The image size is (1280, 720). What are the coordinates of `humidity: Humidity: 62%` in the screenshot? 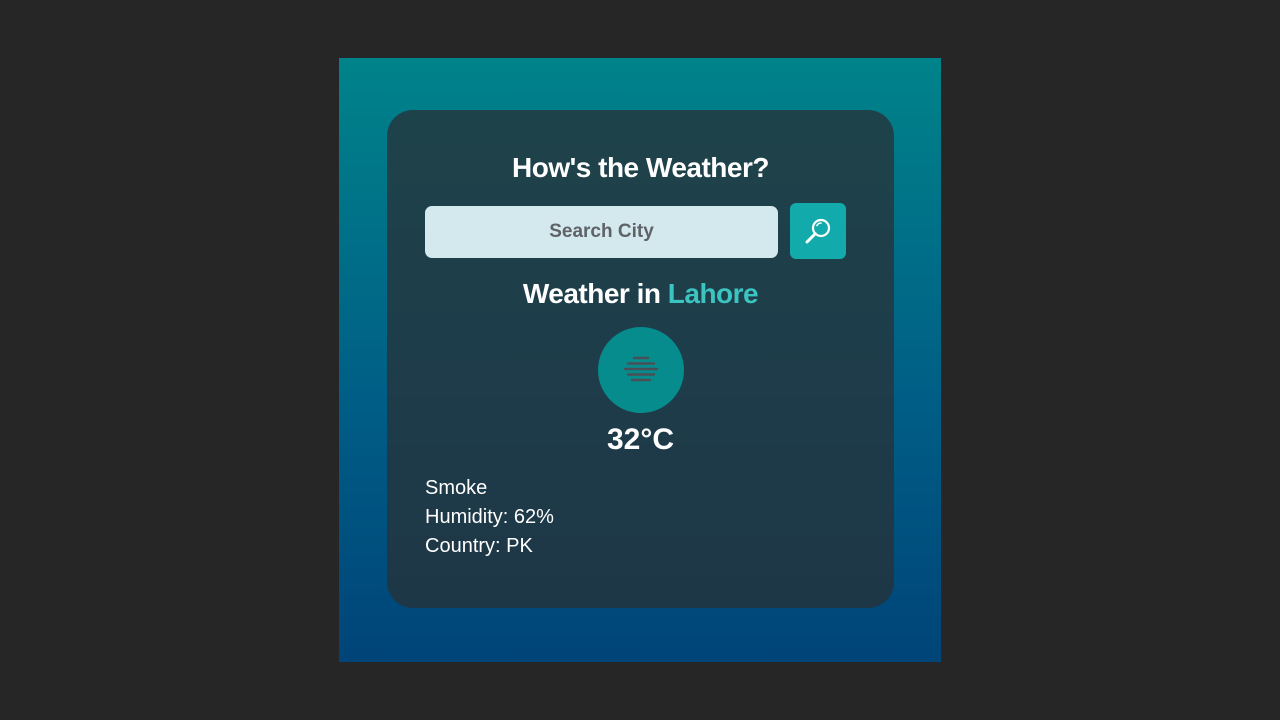 It's located at (489, 517).